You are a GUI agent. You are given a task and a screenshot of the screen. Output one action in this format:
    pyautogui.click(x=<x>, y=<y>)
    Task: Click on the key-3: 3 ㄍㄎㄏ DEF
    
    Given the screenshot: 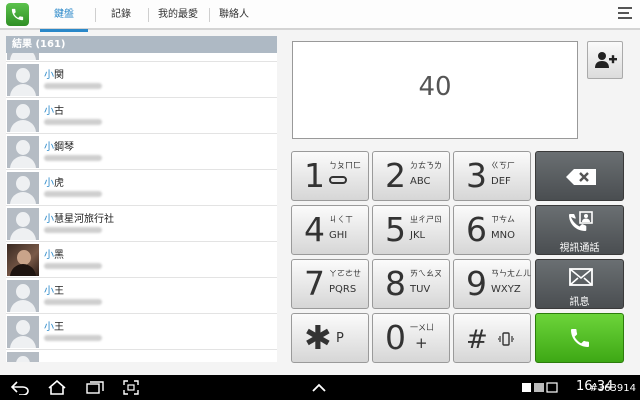 What is the action you would take?
    pyautogui.click(x=492, y=176)
    